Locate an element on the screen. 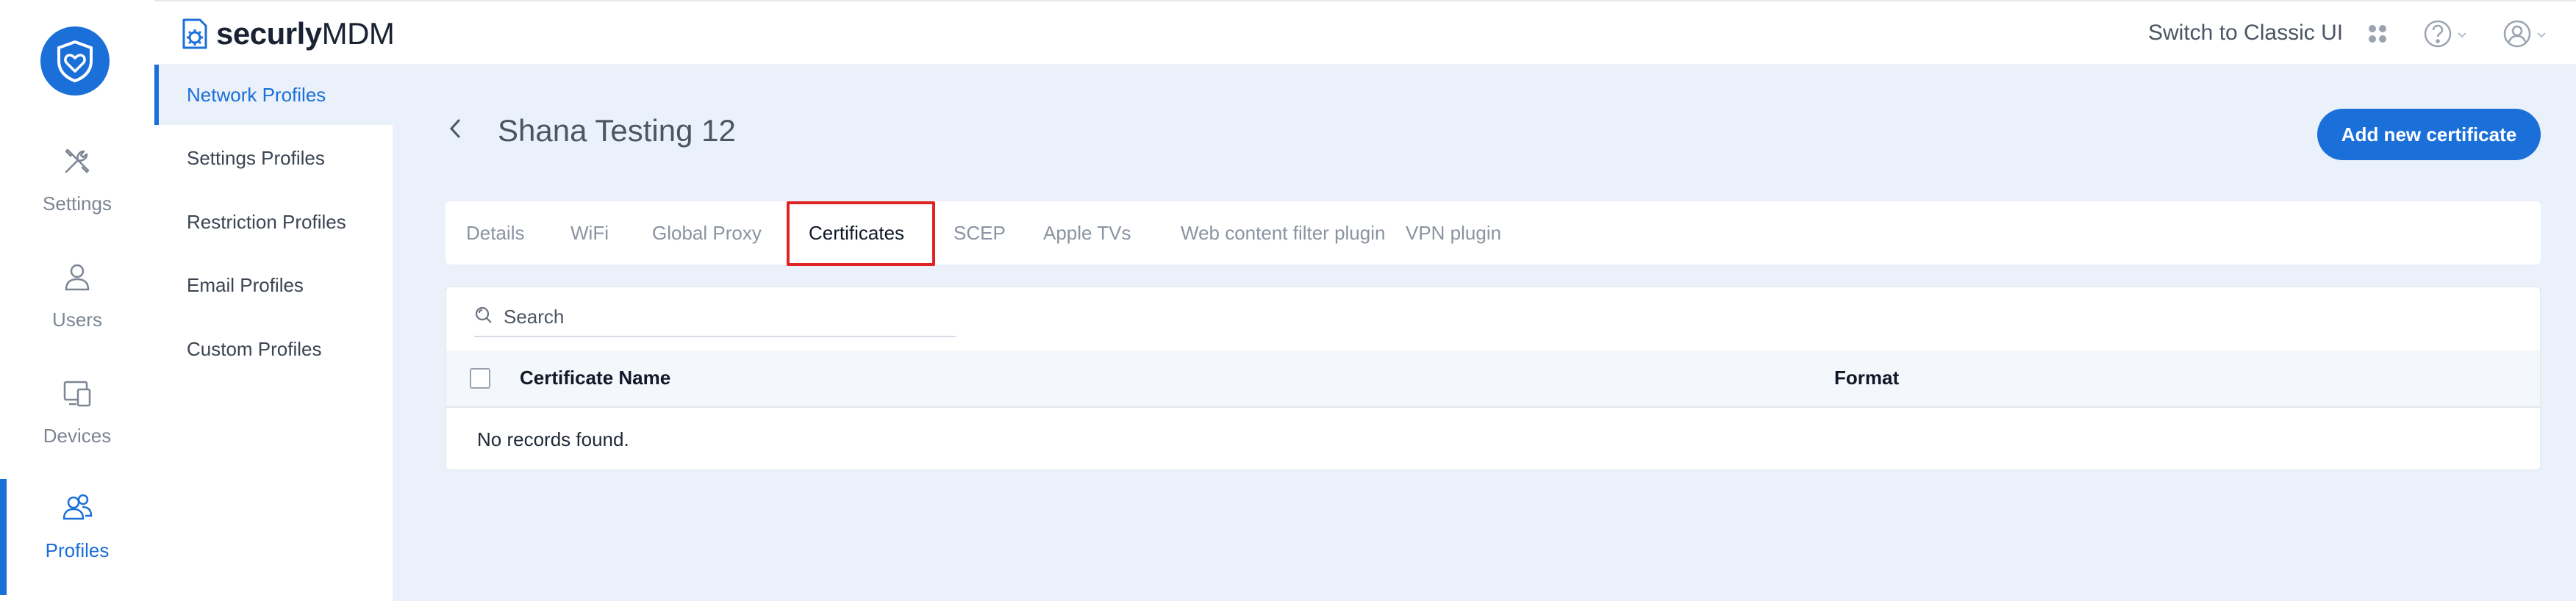  rail-label-profiles: Profiles is located at coordinates (77, 550).